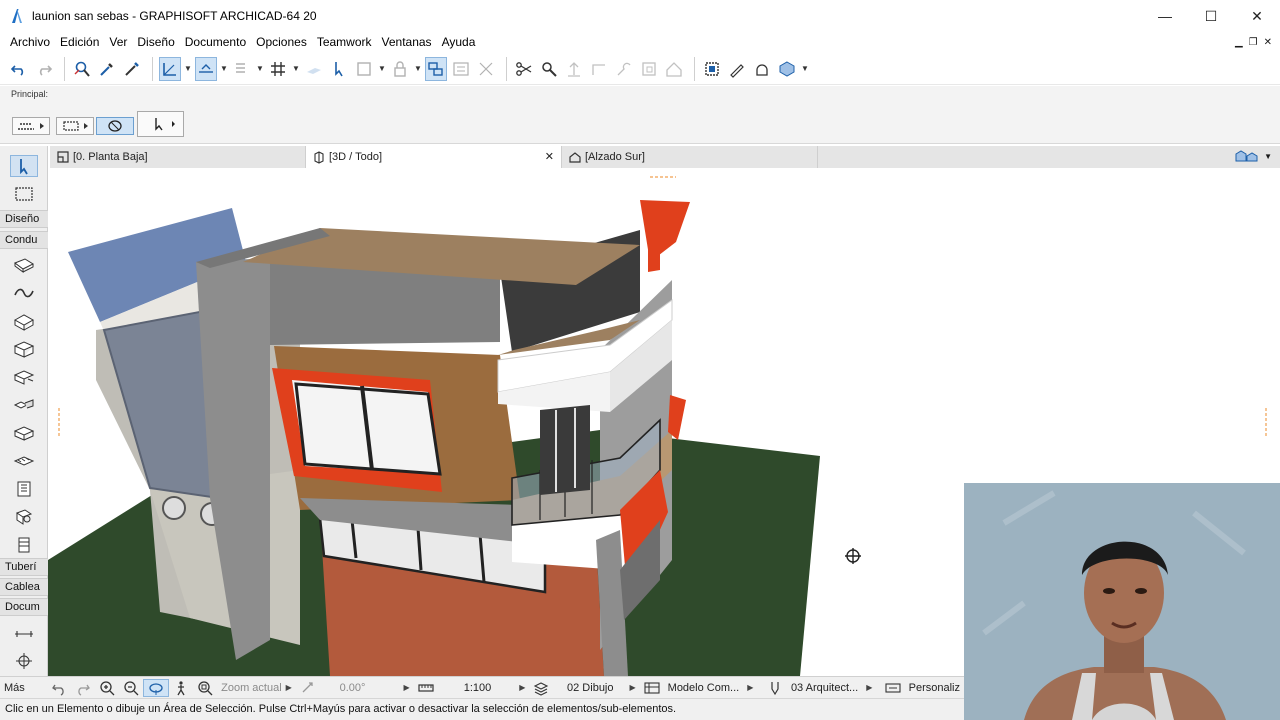 The height and width of the screenshot is (720, 1280). What do you see at coordinates (205, 688) in the screenshot?
I see `fit-in-window-button` at bounding box center [205, 688].